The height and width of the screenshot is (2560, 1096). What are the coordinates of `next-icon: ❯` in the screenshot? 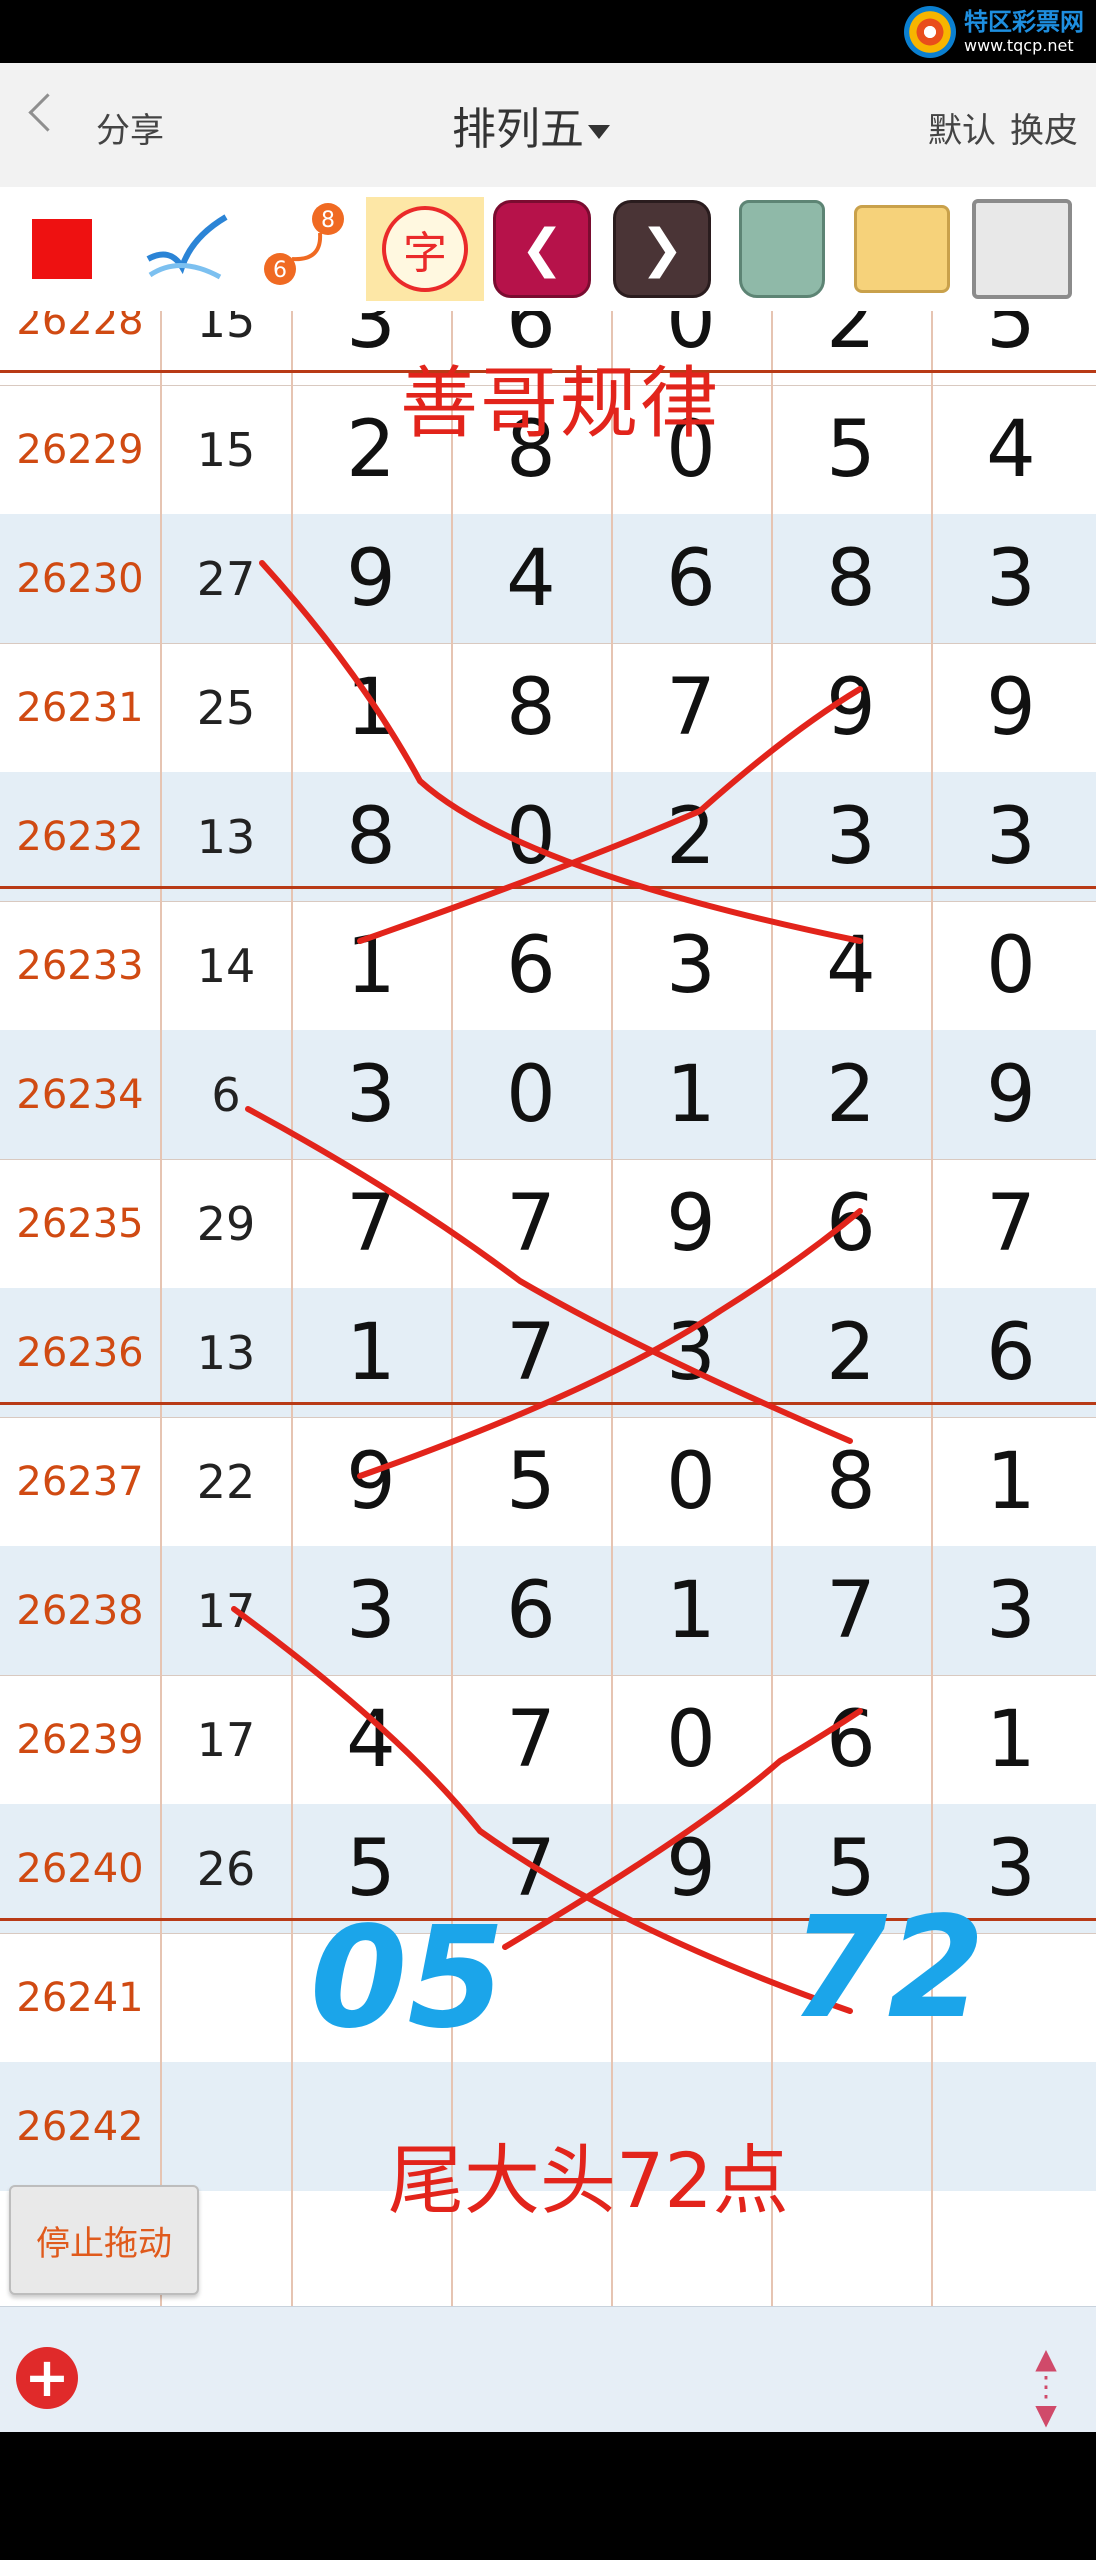 It's located at (662, 249).